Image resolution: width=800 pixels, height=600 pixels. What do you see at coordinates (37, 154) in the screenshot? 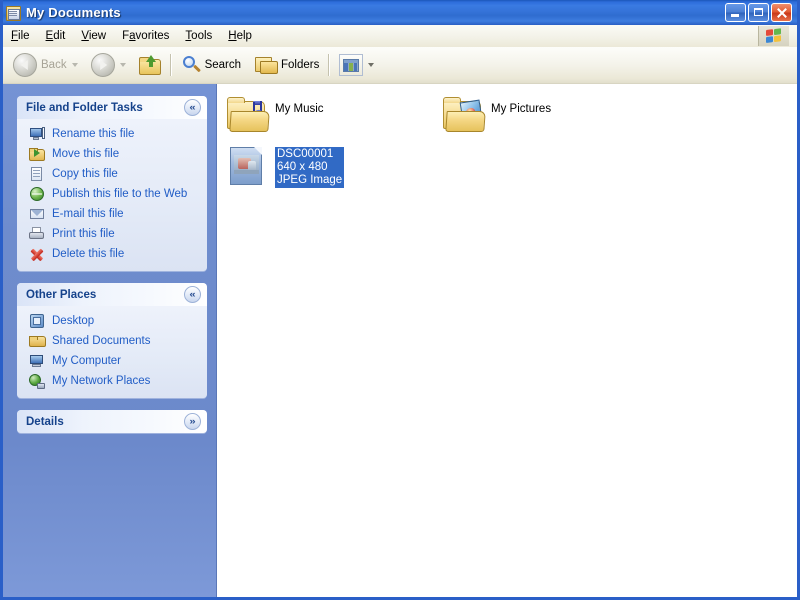
I see `move-icon` at bounding box center [37, 154].